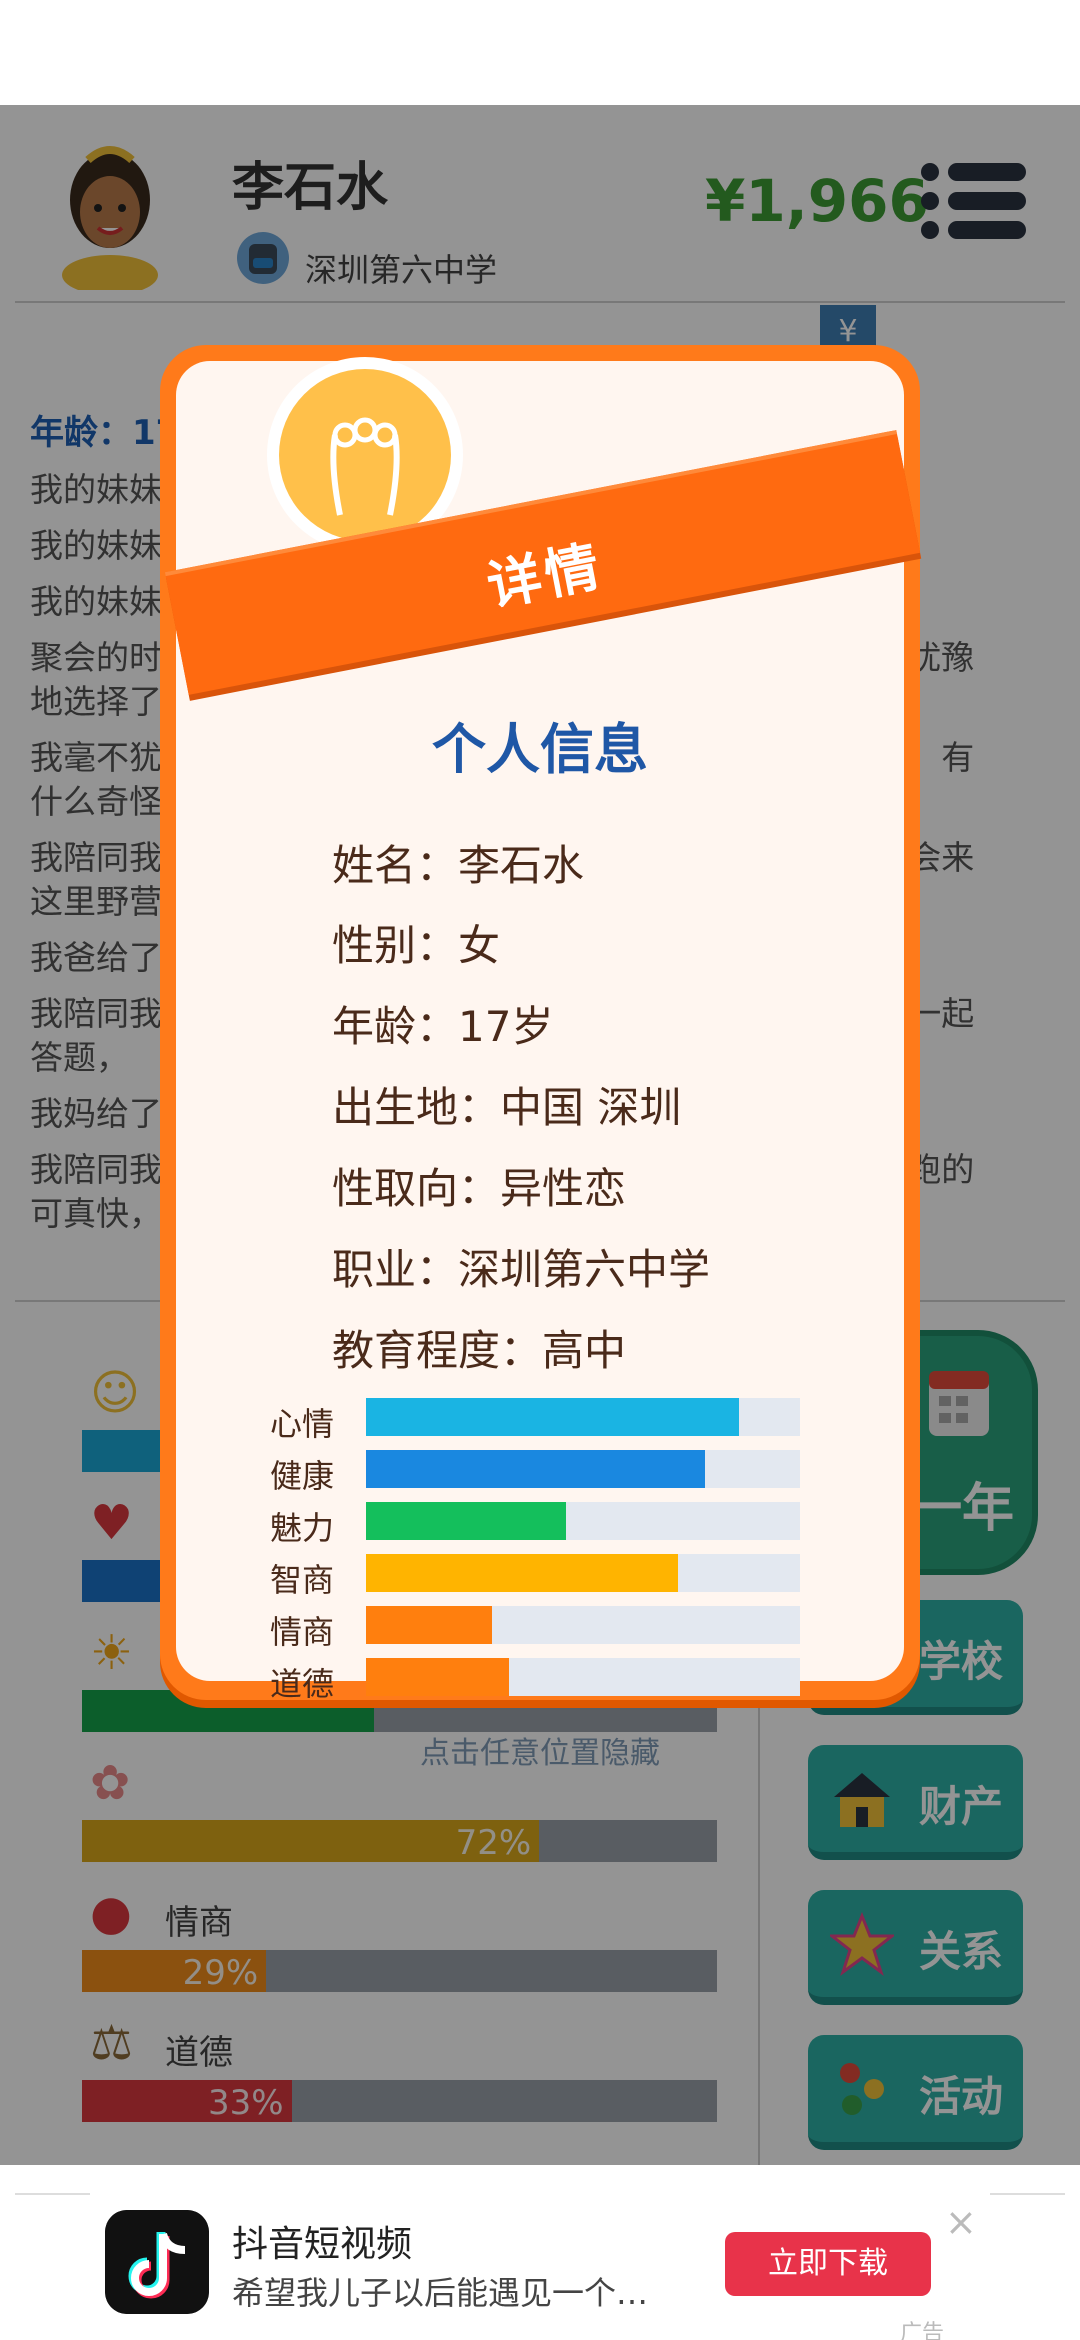  What do you see at coordinates (443, 1026) in the screenshot?
I see `info-age: 年龄：17岁` at bounding box center [443, 1026].